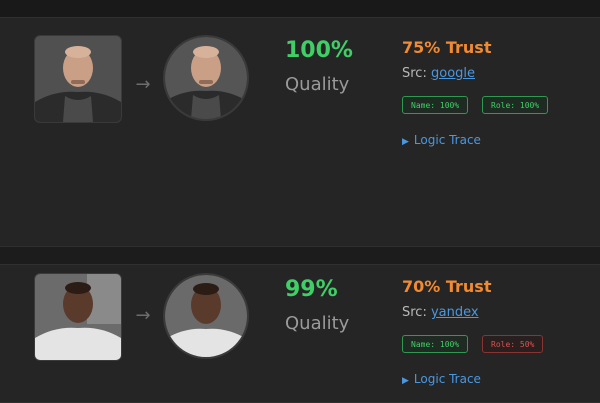  What do you see at coordinates (300, 9) in the screenshot?
I see `top-bar` at bounding box center [300, 9].